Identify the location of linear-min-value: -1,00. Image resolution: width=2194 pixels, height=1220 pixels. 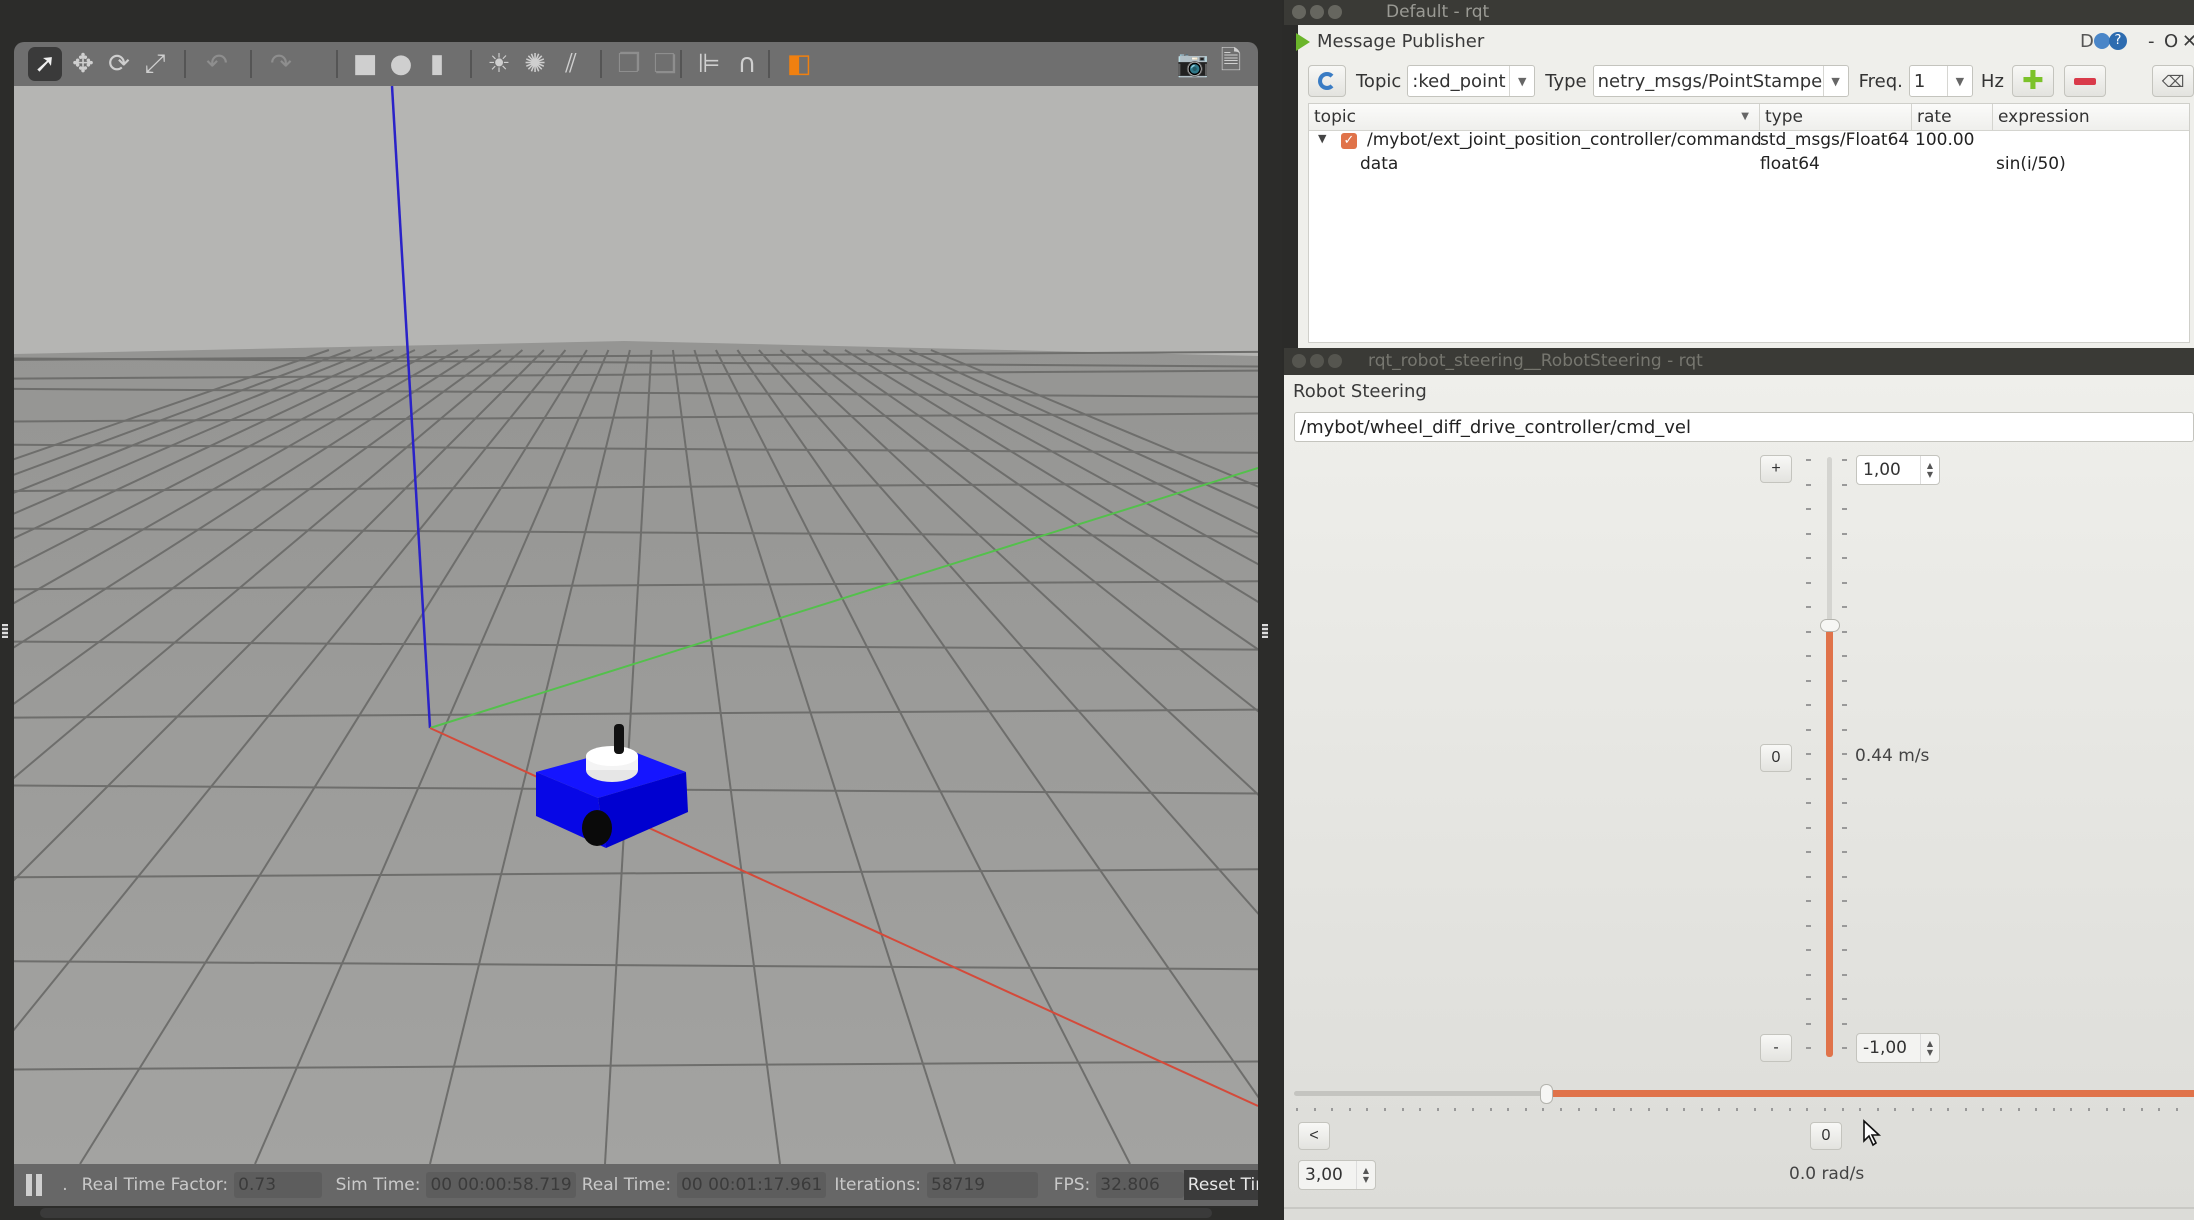
(1885, 1048).